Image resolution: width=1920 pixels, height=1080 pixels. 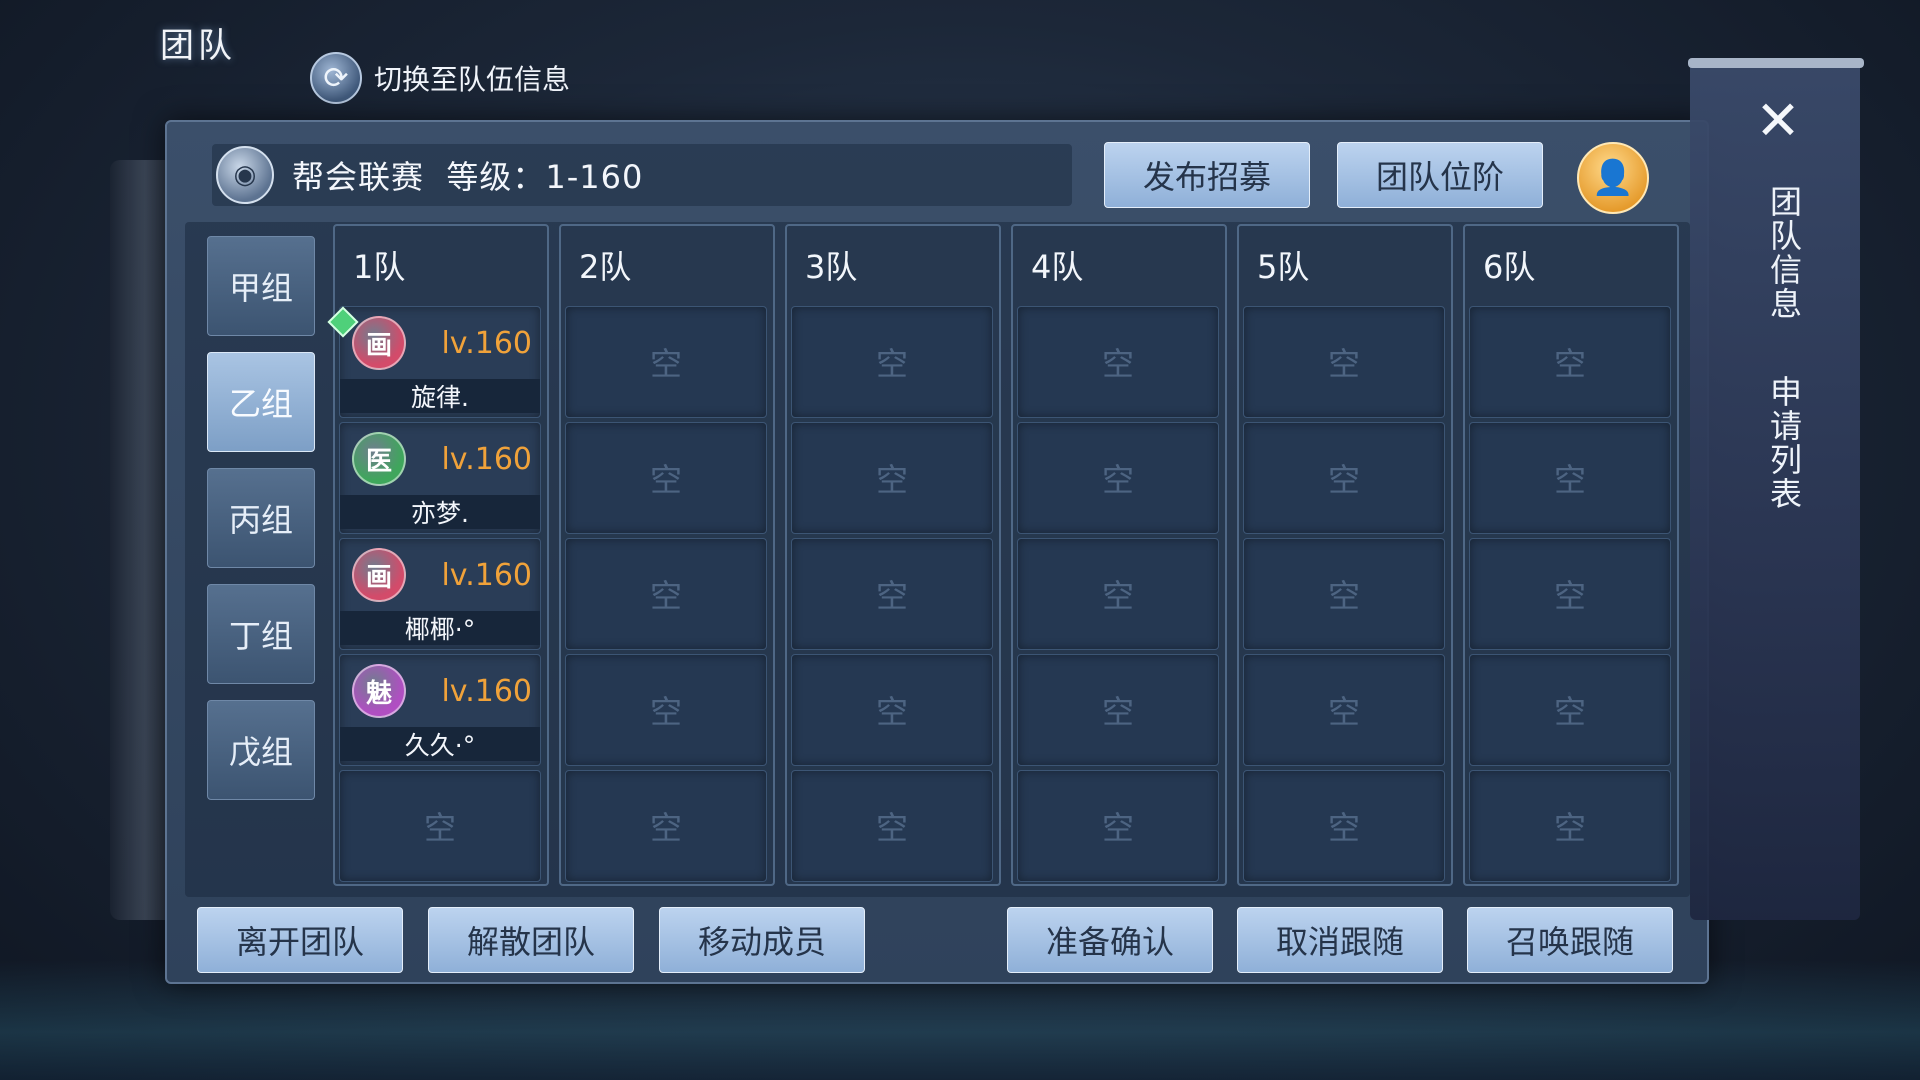 I want to click on group-tab-5: 戊组, so click(x=261, y=750).